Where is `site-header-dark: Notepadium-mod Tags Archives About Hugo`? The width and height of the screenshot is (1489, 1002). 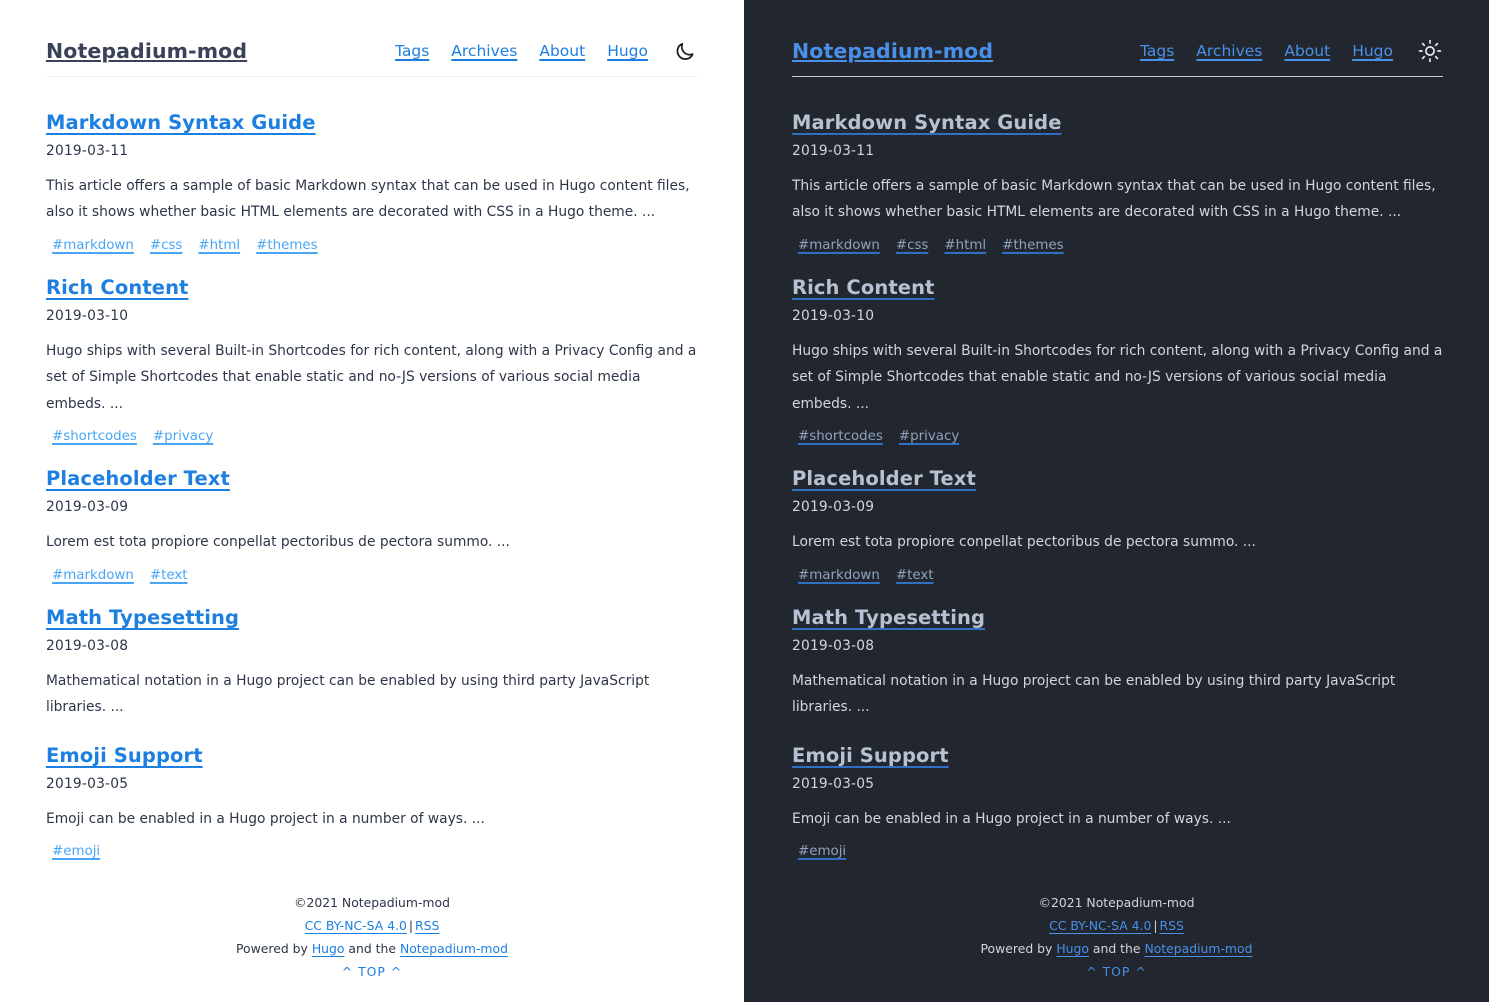 site-header-dark: Notepadium-mod Tags Archives About Hugo is located at coordinates (1117, 38).